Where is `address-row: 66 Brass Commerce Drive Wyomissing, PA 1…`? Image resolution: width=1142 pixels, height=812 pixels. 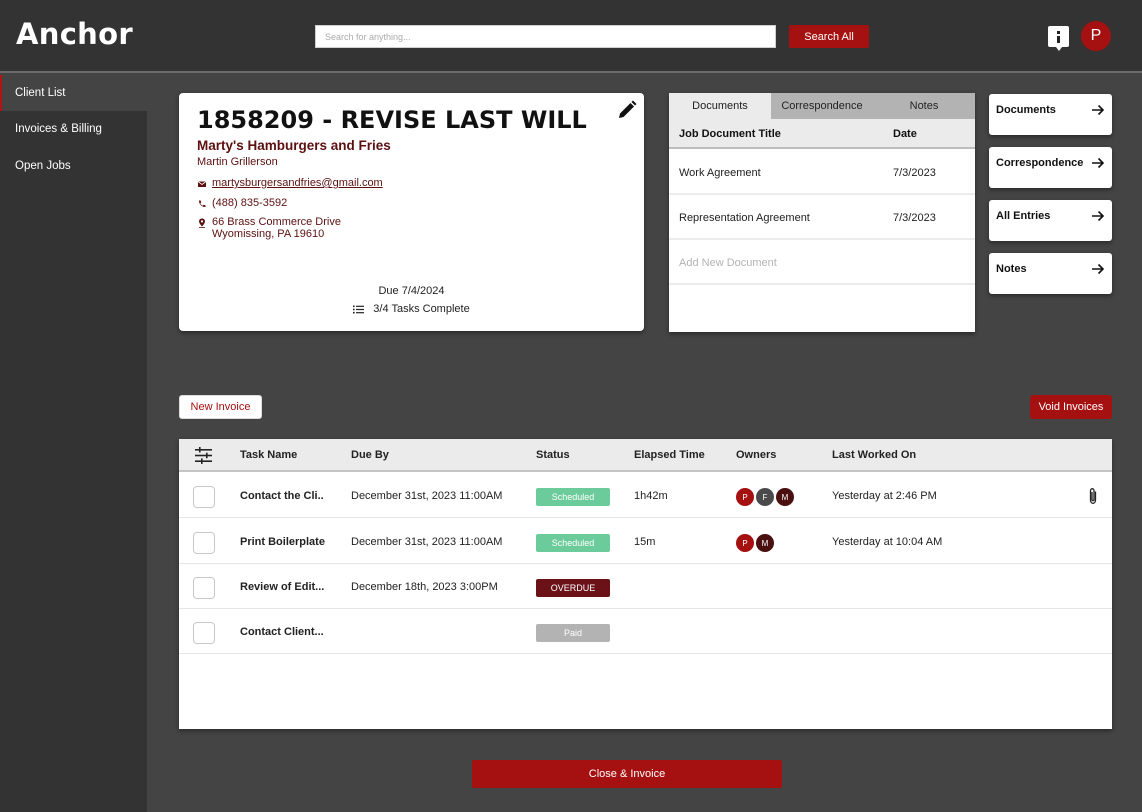
address-row: 66 Brass Commerce Drive Wyomissing, PA 1… is located at coordinates (269, 228).